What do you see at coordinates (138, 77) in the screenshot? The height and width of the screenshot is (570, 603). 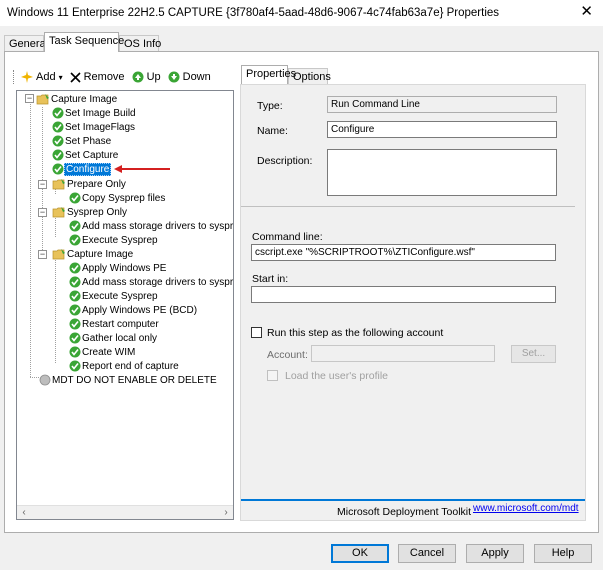 I see `arrow-up-icon` at bounding box center [138, 77].